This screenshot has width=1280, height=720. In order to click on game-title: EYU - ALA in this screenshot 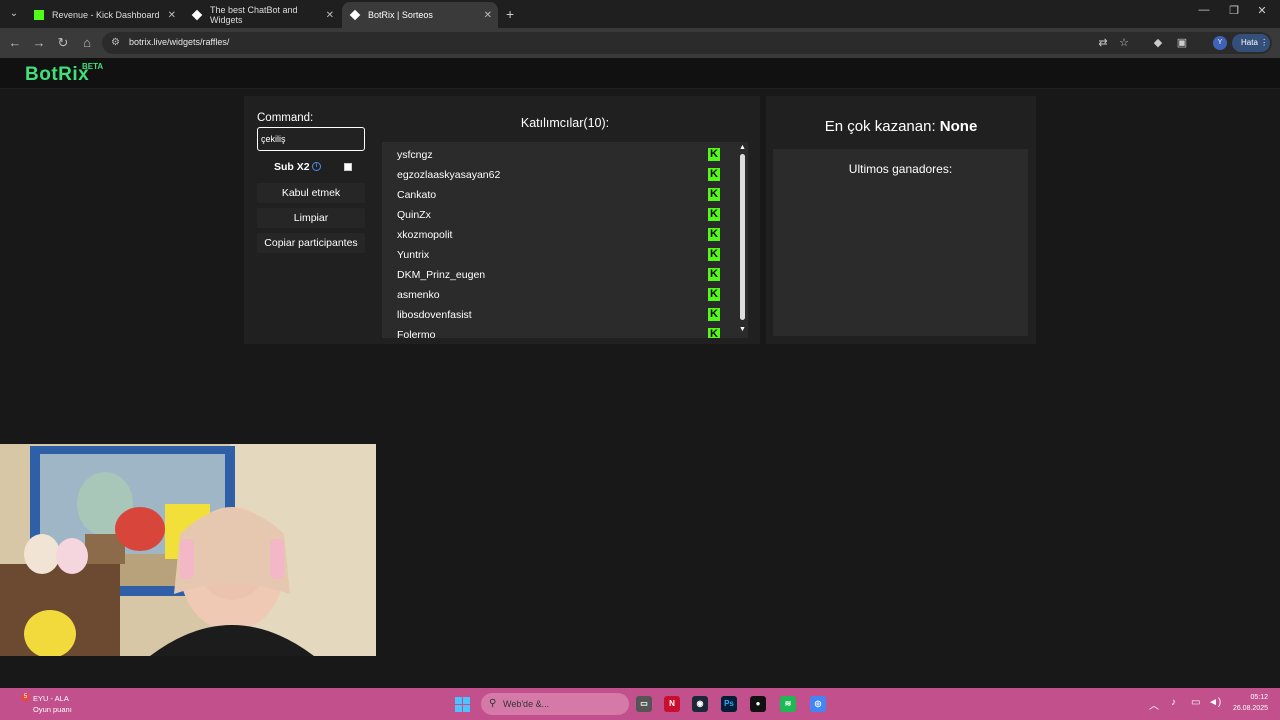, I will do `click(51, 698)`.